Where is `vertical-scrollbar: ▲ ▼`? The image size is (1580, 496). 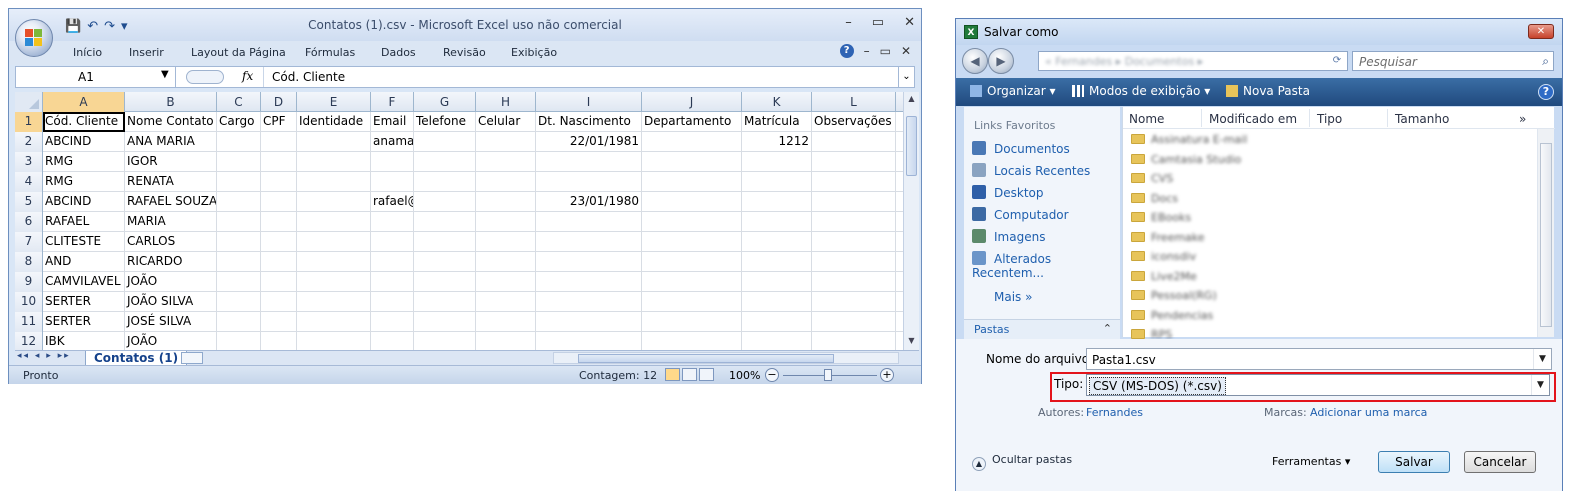
vertical-scrollbar: ▲ ▼ is located at coordinates (911, 221).